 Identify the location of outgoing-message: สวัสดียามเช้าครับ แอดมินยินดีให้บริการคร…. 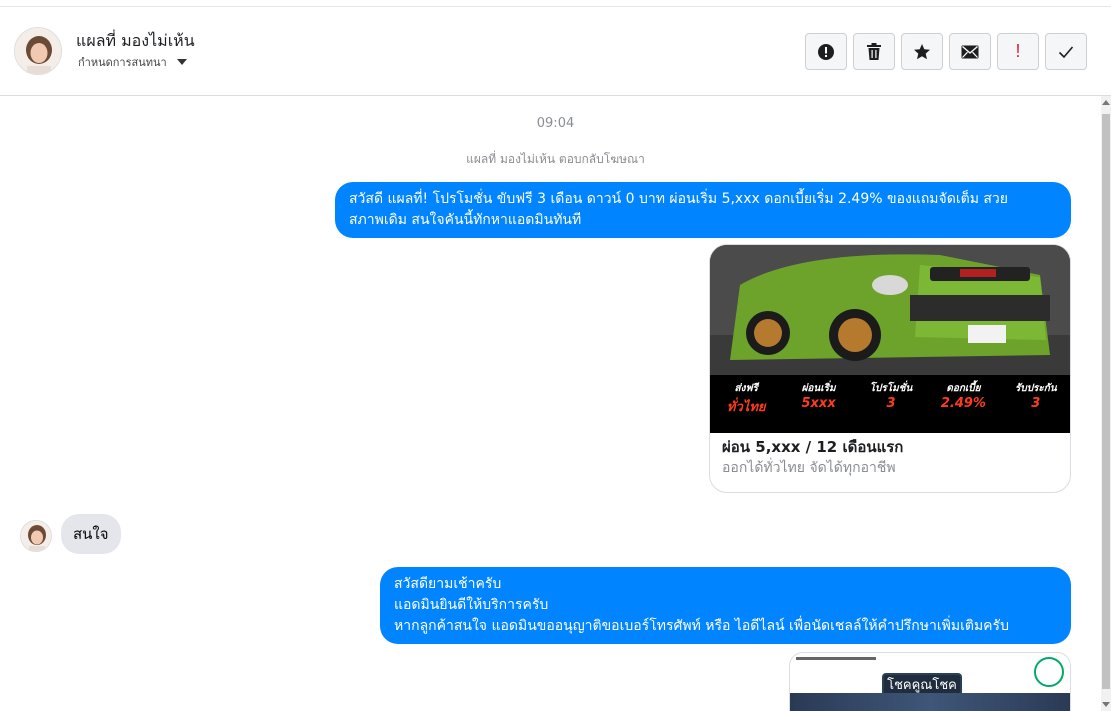
(725, 605).